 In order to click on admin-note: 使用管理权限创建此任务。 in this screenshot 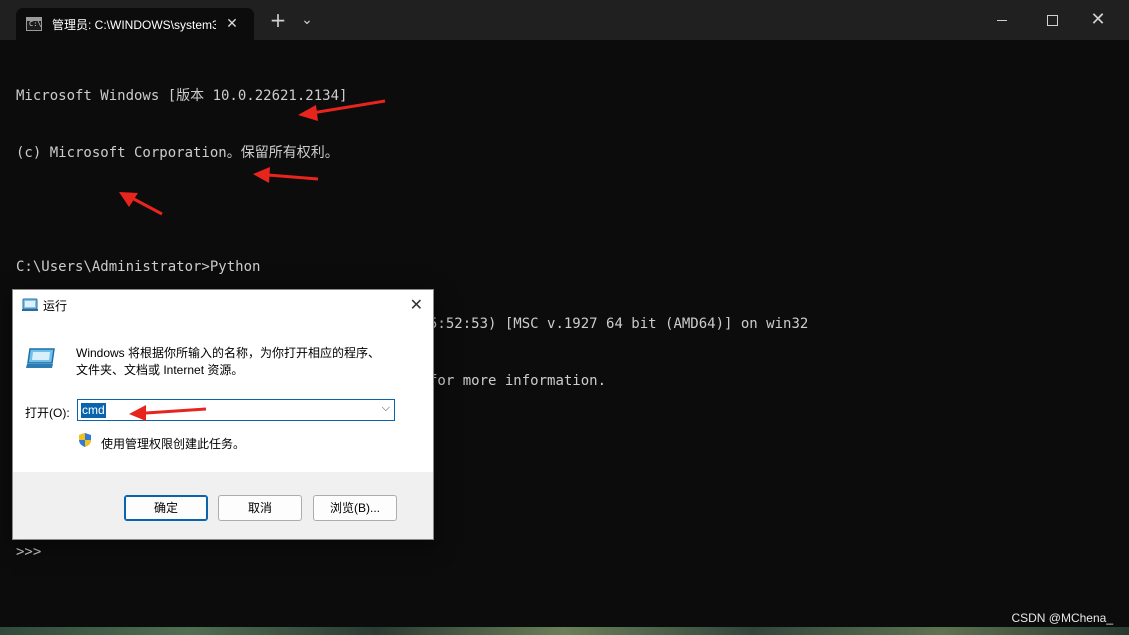, I will do `click(173, 444)`.